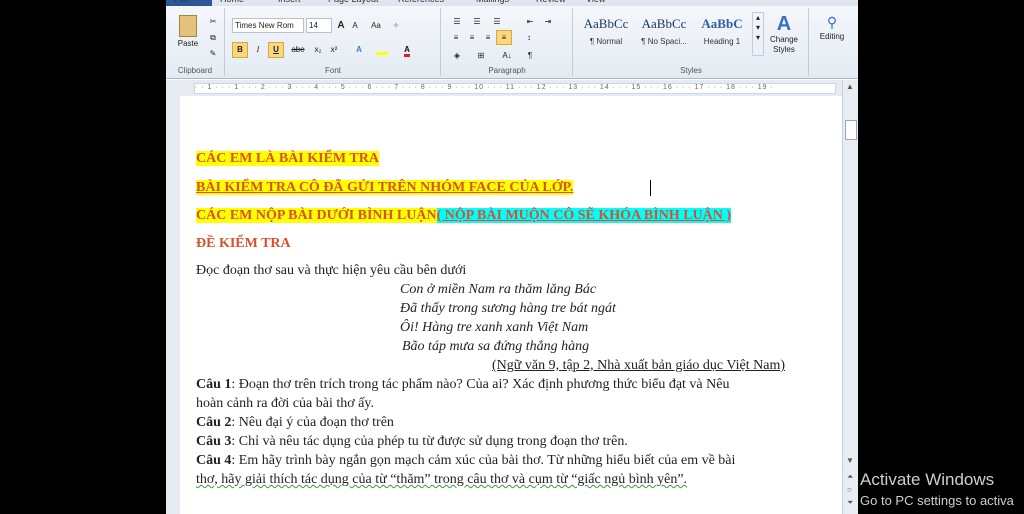 The height and width of the screenshot is (514, 1024). I want to click on poem-line-3: Ôi! Hàng tre xanh xanh Việt Nam, so click(494, 327).